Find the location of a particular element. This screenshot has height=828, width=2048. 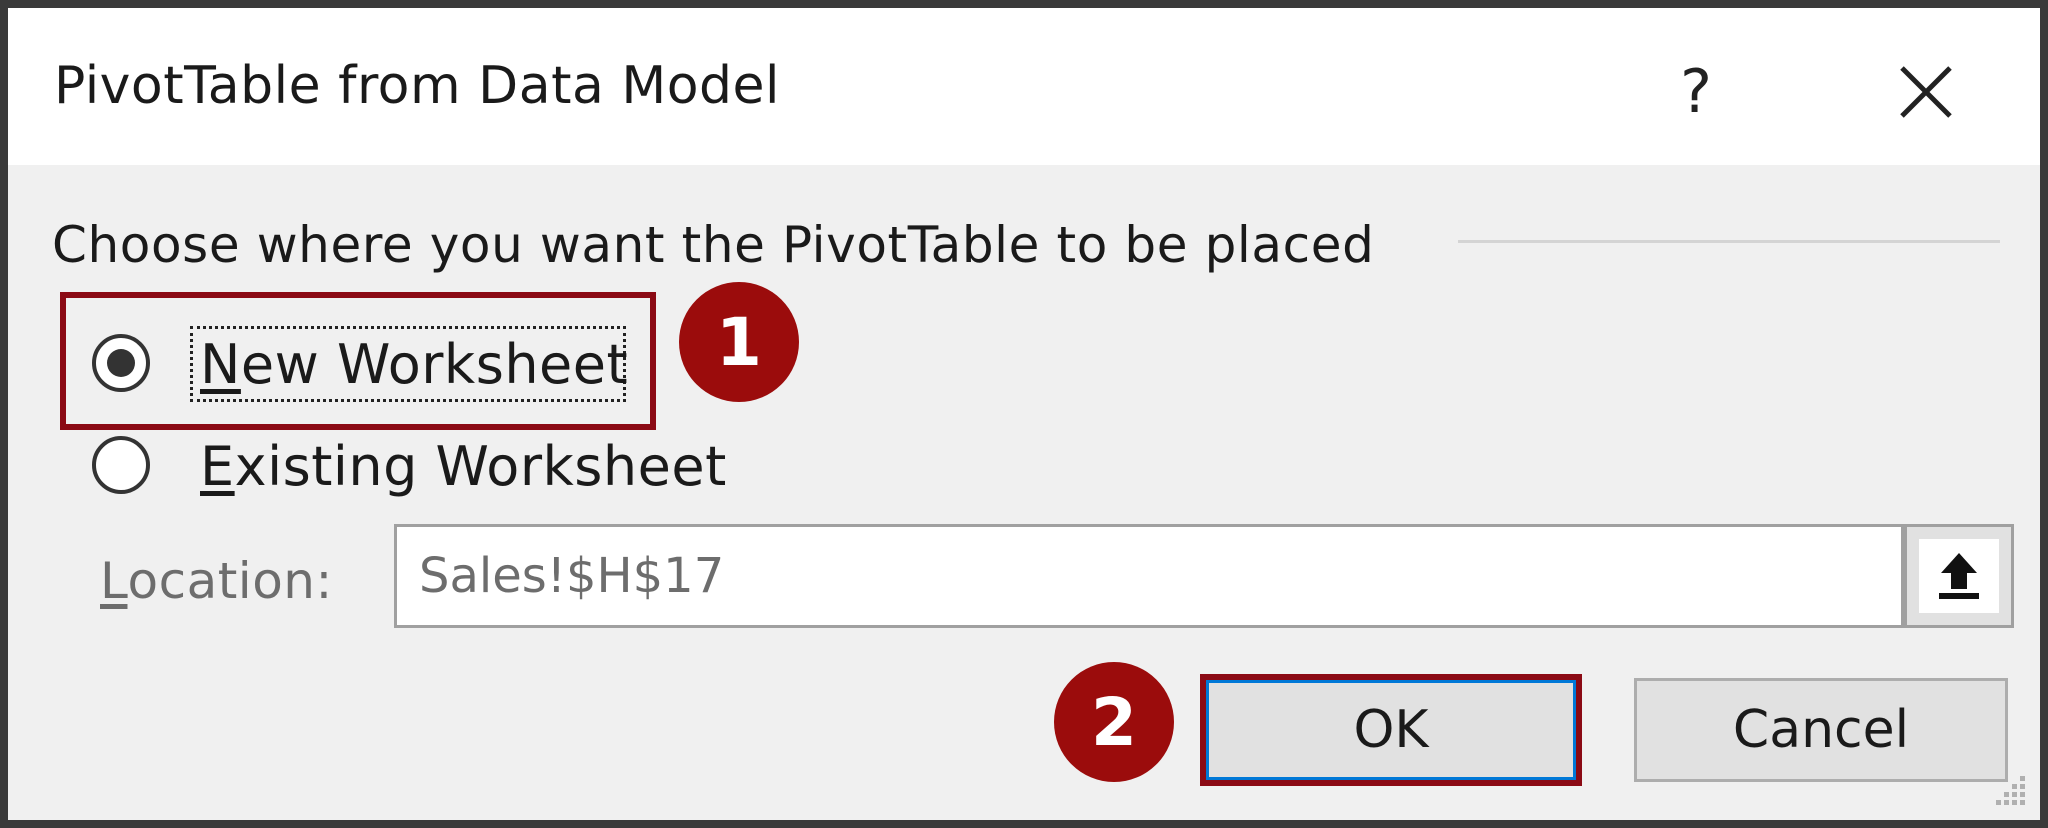

collapse-dialog-button is located at coordinates (1959, 576).